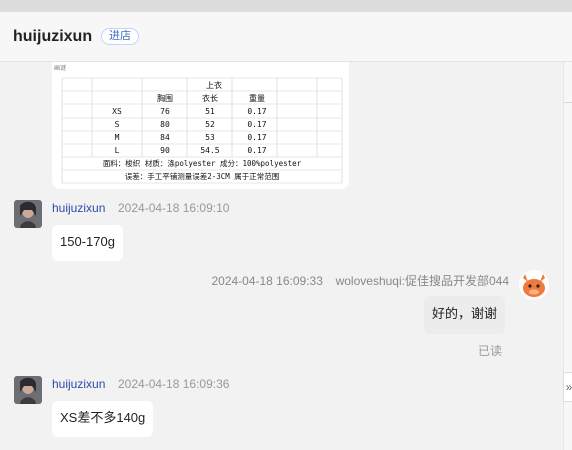  I want to click on read-status: 已读, so click(490, 351).